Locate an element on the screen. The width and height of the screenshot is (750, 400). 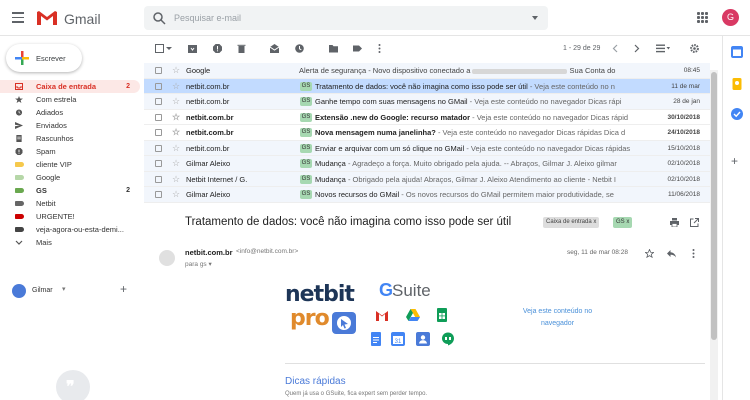
menu-icon is located at coordinates (18, 17).